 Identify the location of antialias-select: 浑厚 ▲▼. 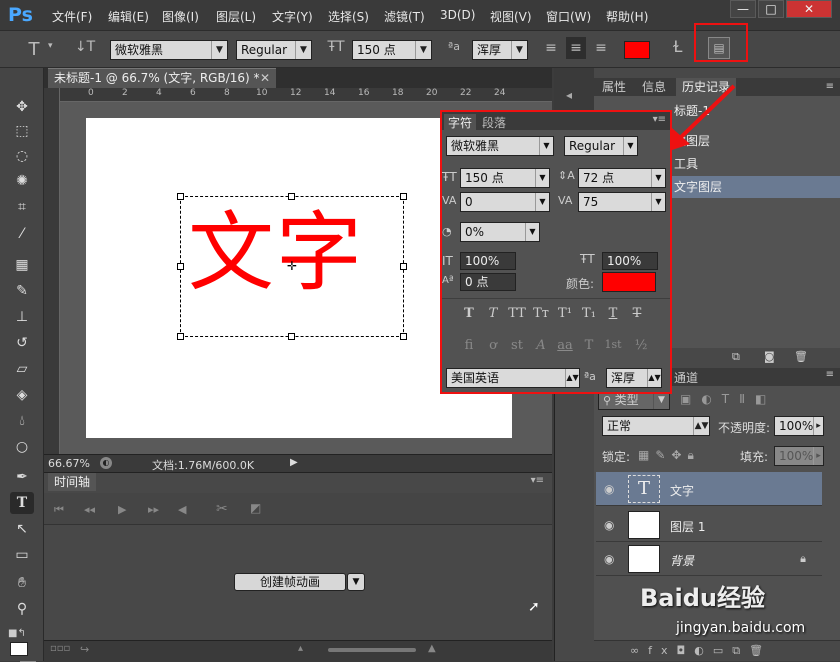
(634, 378).